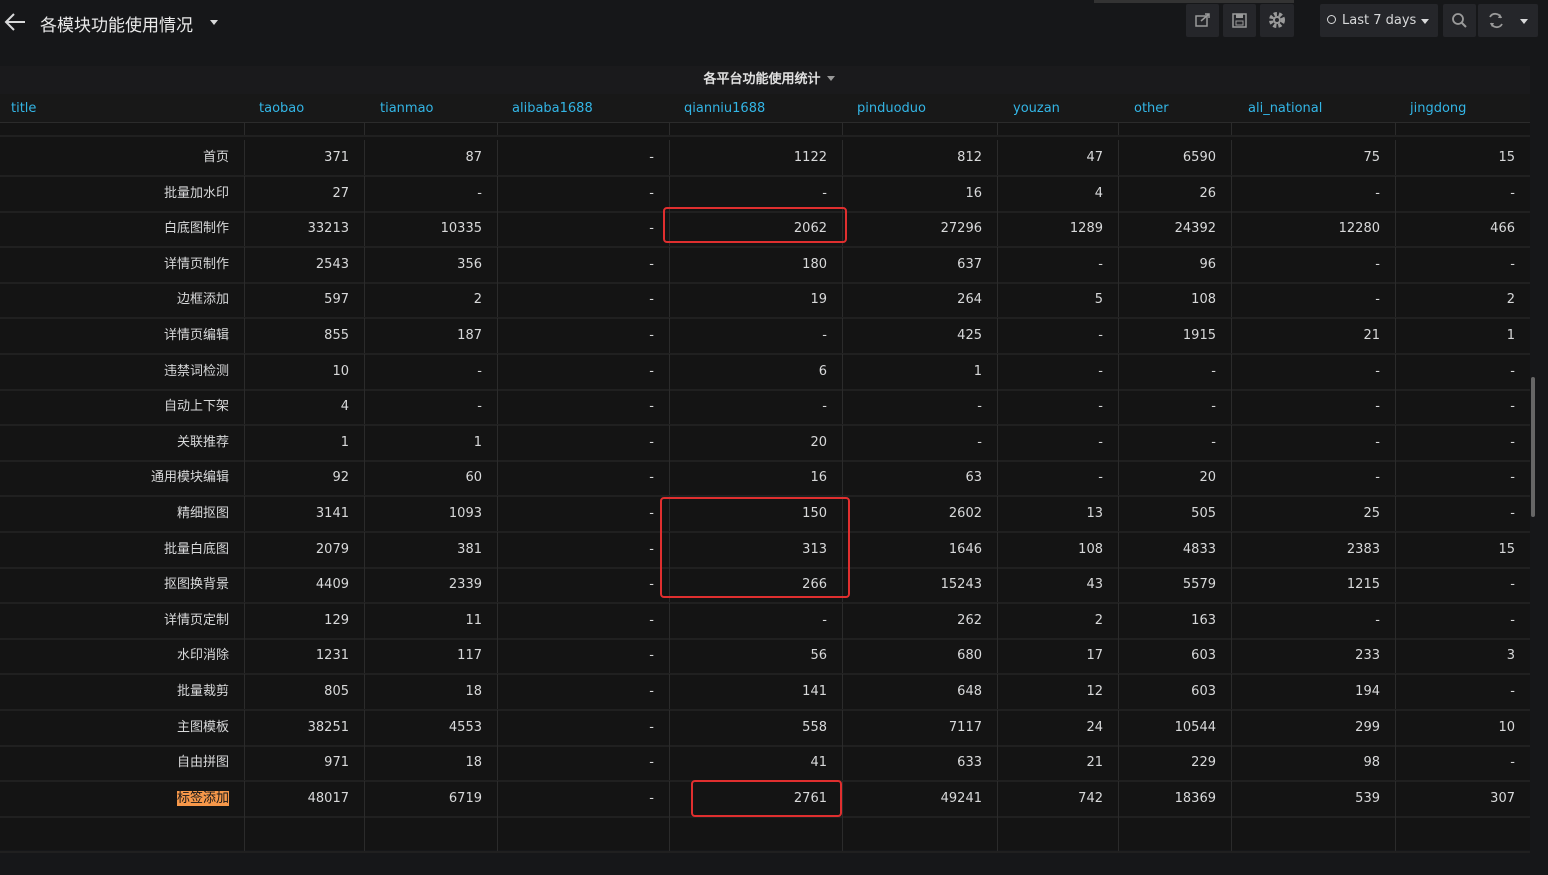 The image size is (1548, 875). Describe the element at coordinates (891, 108) in the screenshot. I see `column-header-pinduoduo: pinduoduo` at that location.